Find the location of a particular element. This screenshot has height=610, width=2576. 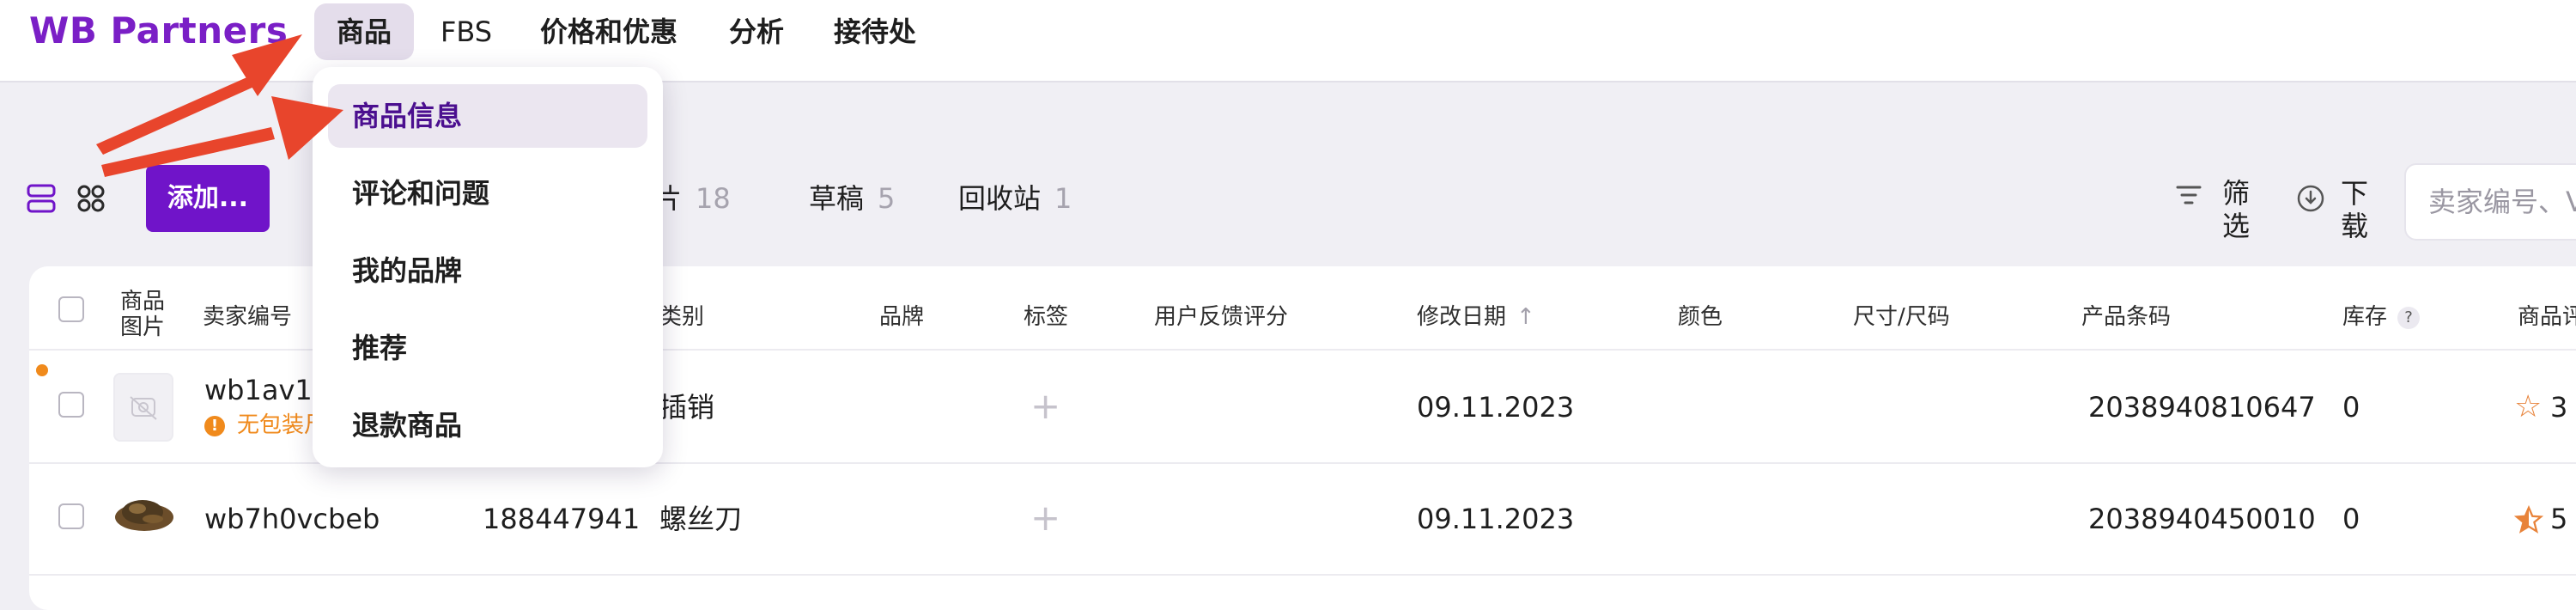

filter-icon is located at coordinates (2188, 195).